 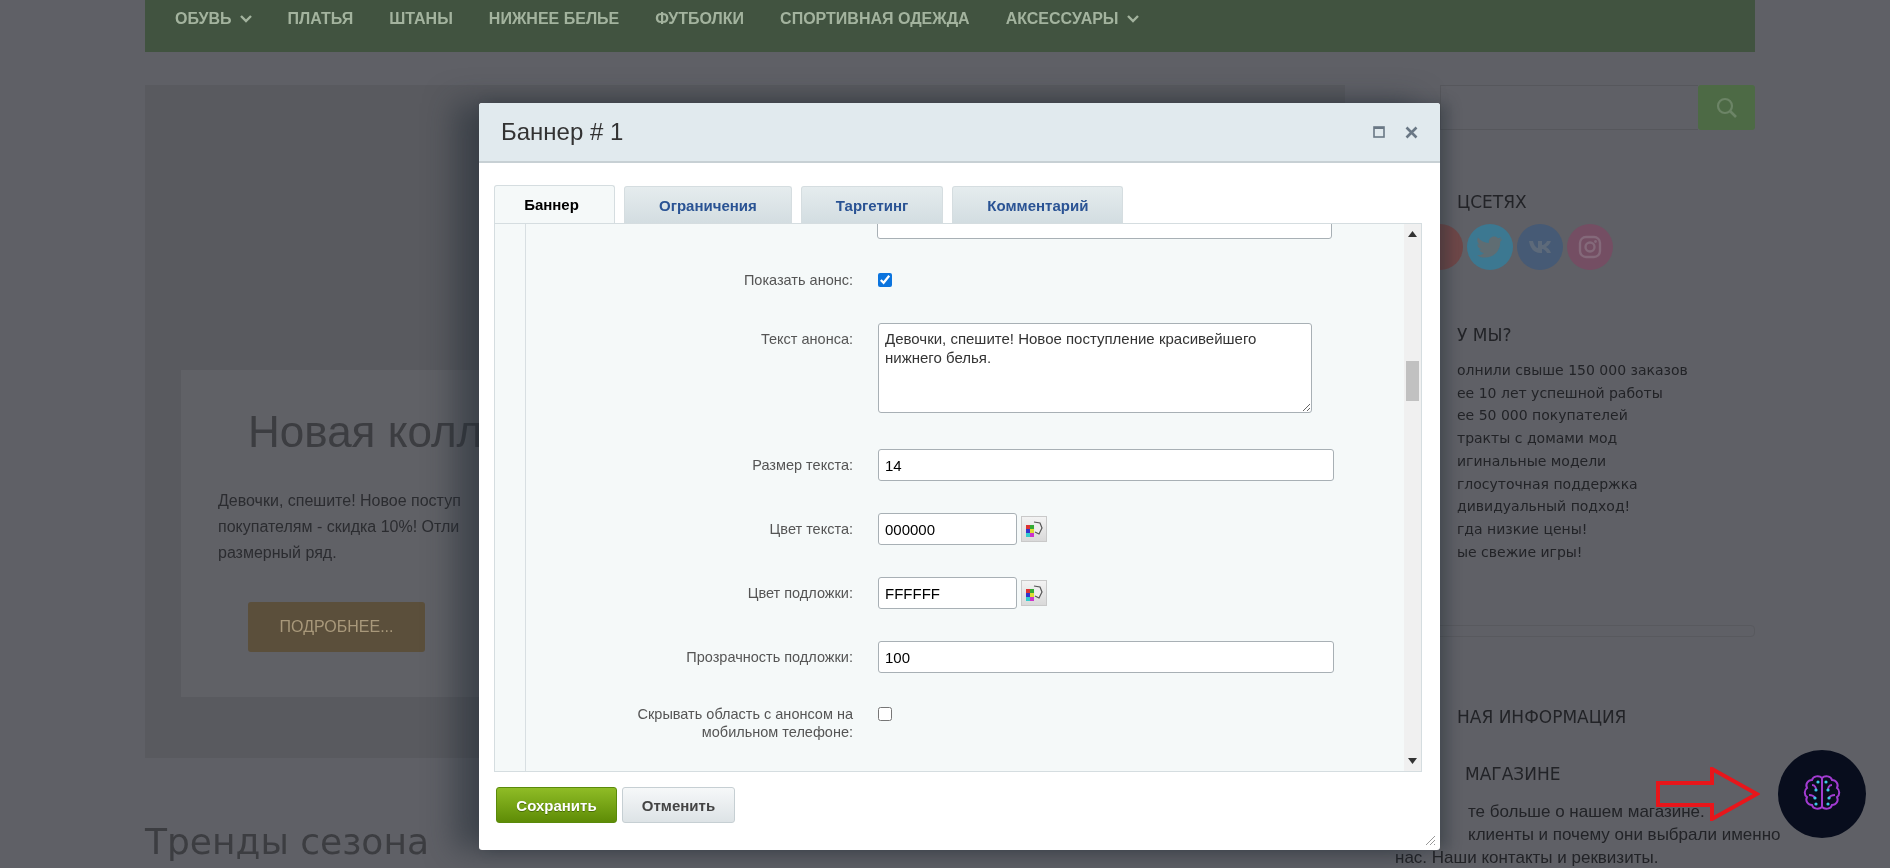 What do you see at coordinates (1547, 484) in the screenshot?
I see `list-item: глосуточная поддержка` at bounding box center [1547, 484].